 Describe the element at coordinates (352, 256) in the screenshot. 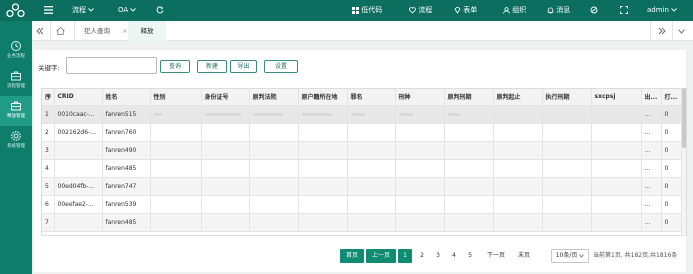

I see `first-page-button: 首页` at that location.